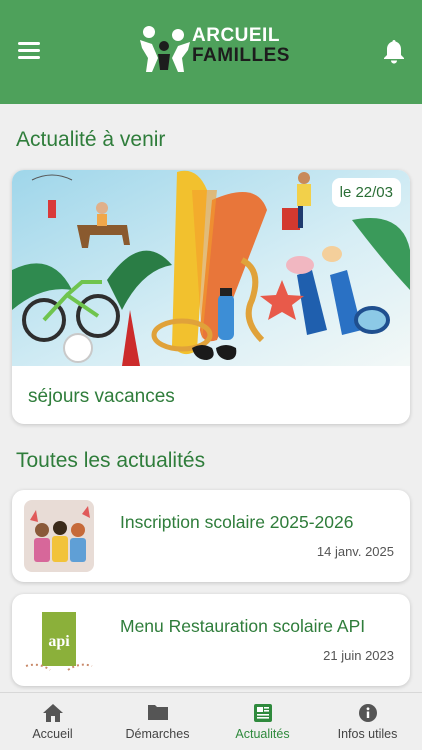 This screenshot has width=422, height=750. Describe the element at coordinates (52, 734) in the screenshot. I see `tab-label: Accueil` at that location.